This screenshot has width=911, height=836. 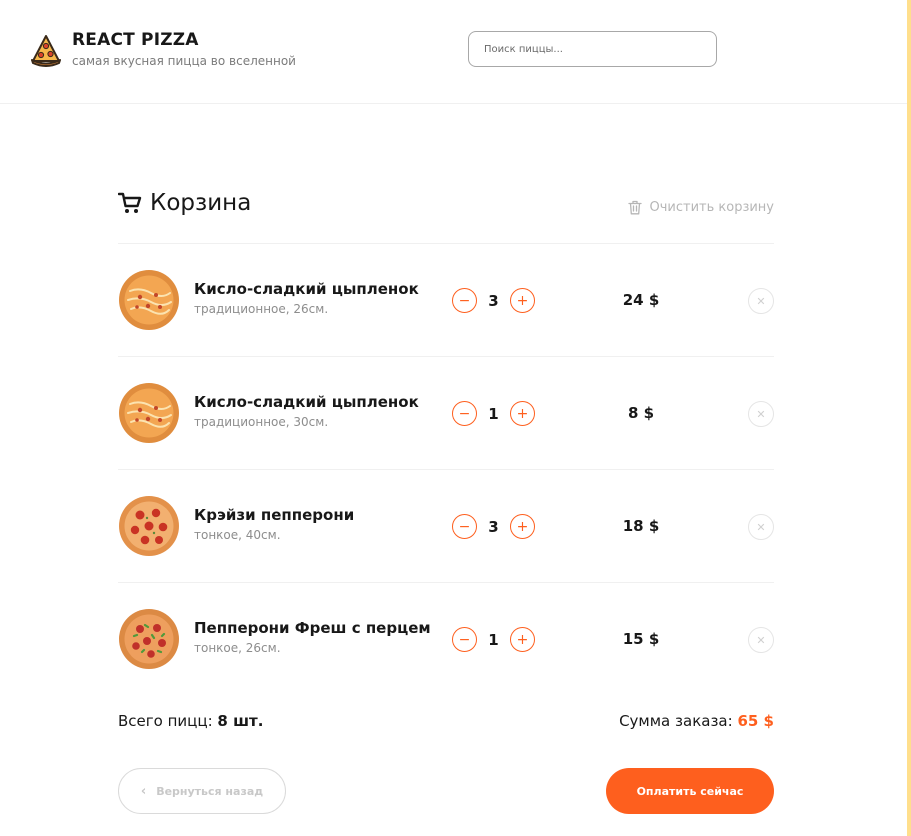 What do you see at coordinates (237, 535) in the screenshot?
I see `item-description: тонкое, 40см.` at bounding box center [237, 535].